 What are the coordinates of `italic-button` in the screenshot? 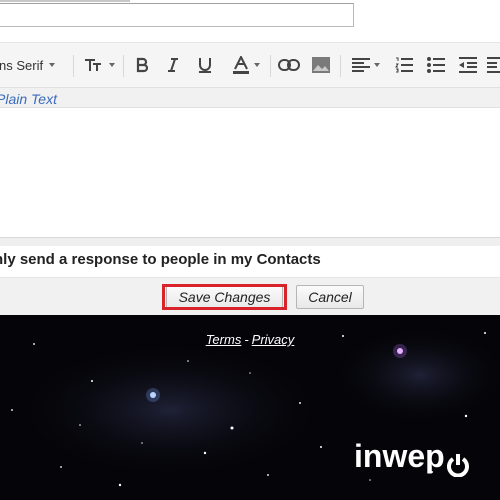 It's located at (173, 65).